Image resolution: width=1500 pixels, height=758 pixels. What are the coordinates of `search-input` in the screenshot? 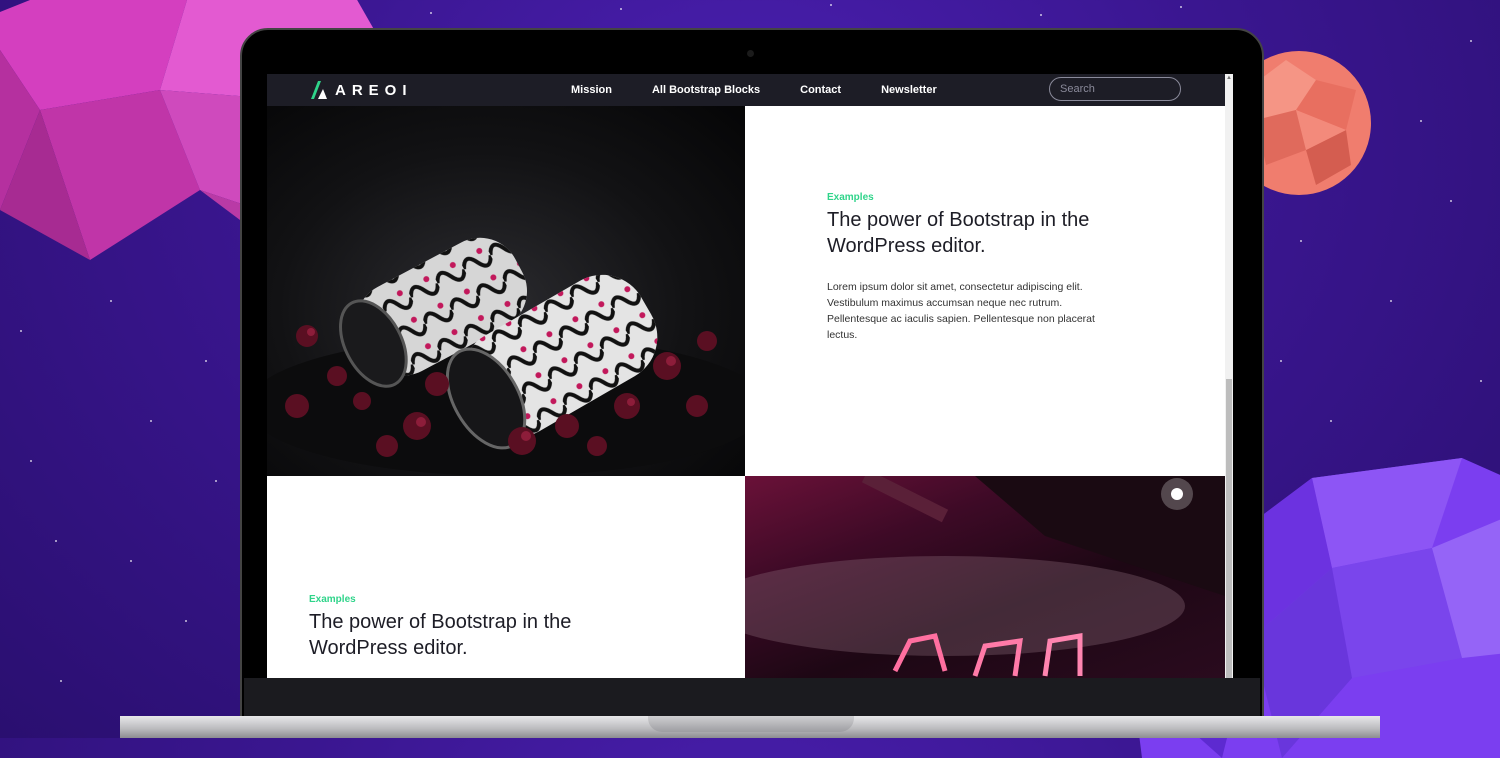 It's located at (1115, 89).